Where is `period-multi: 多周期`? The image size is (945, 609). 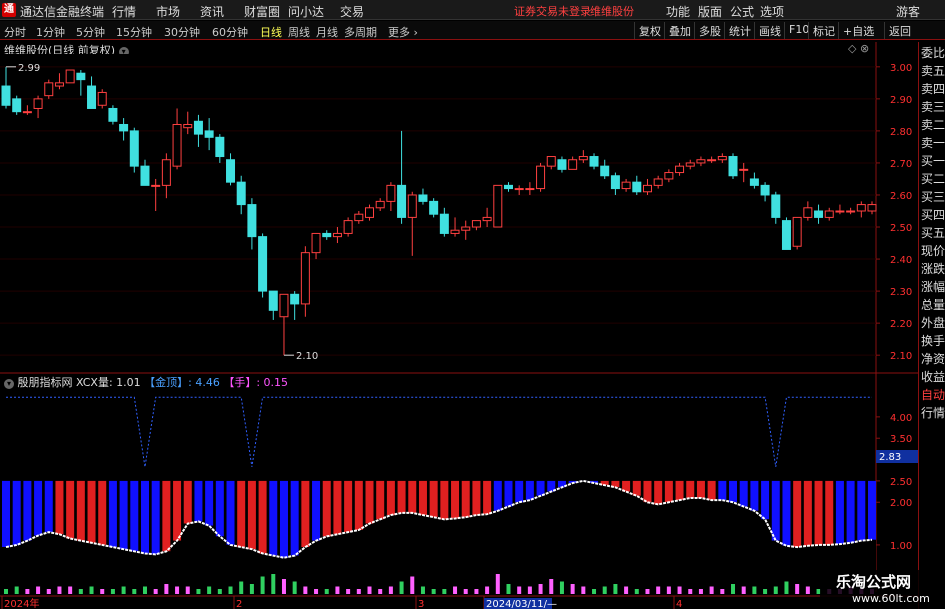 period-multi: 多周期 is located at coordinates (360, 32).